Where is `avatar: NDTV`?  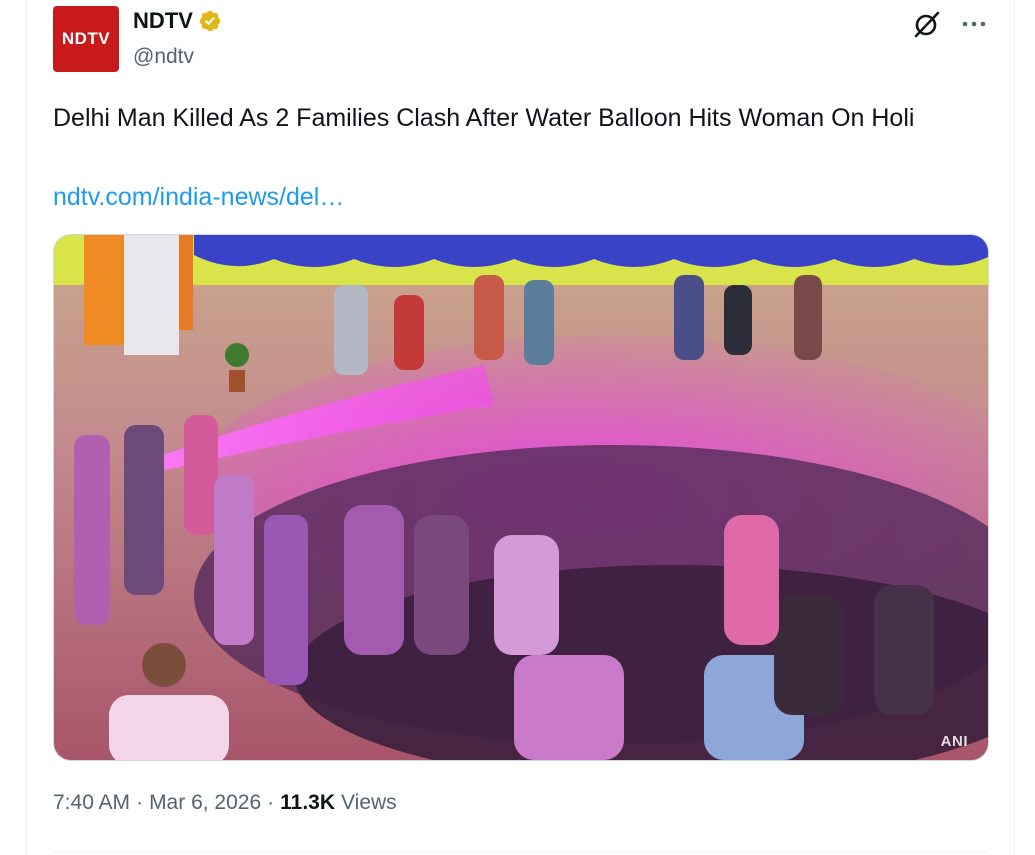
avatar: NDTV is located at coordinates (86, 39).